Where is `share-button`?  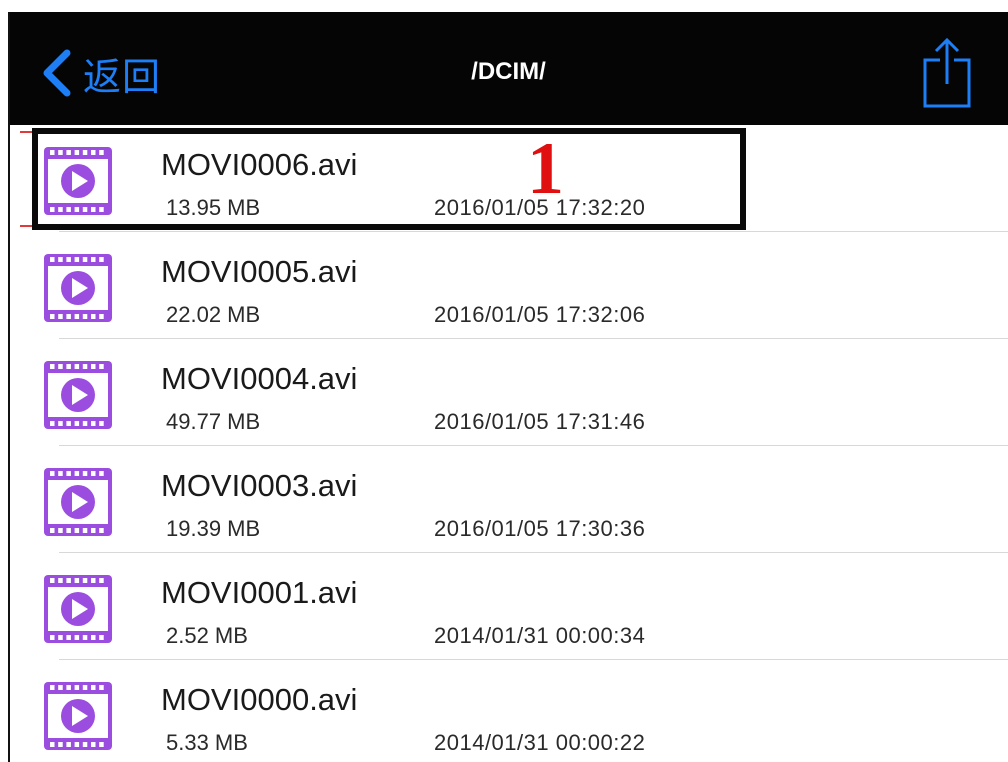
share-button is located at coordinates (947, 74).